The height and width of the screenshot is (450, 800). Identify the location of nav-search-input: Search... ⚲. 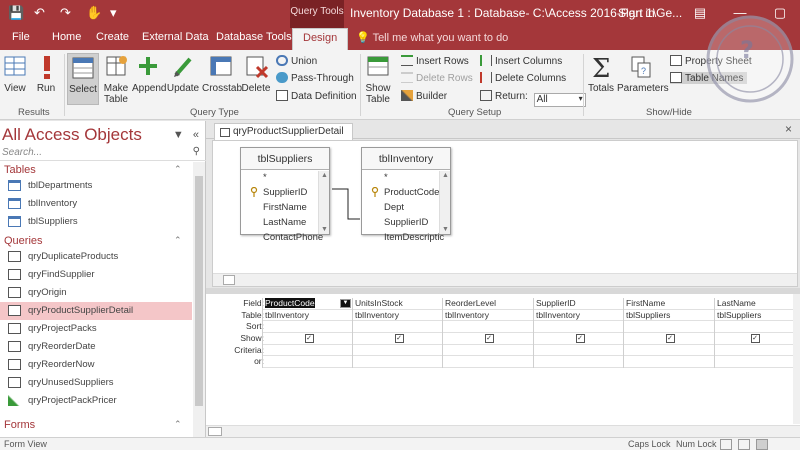
(103, 153).